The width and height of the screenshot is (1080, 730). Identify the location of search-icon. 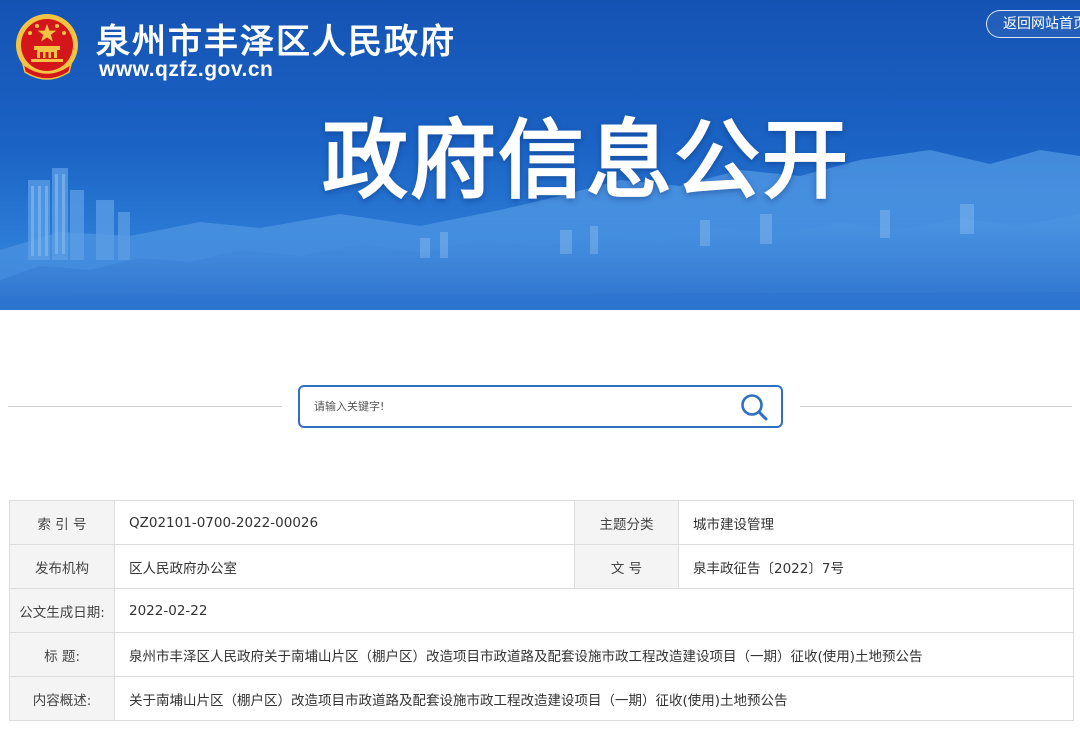
(754, 407).